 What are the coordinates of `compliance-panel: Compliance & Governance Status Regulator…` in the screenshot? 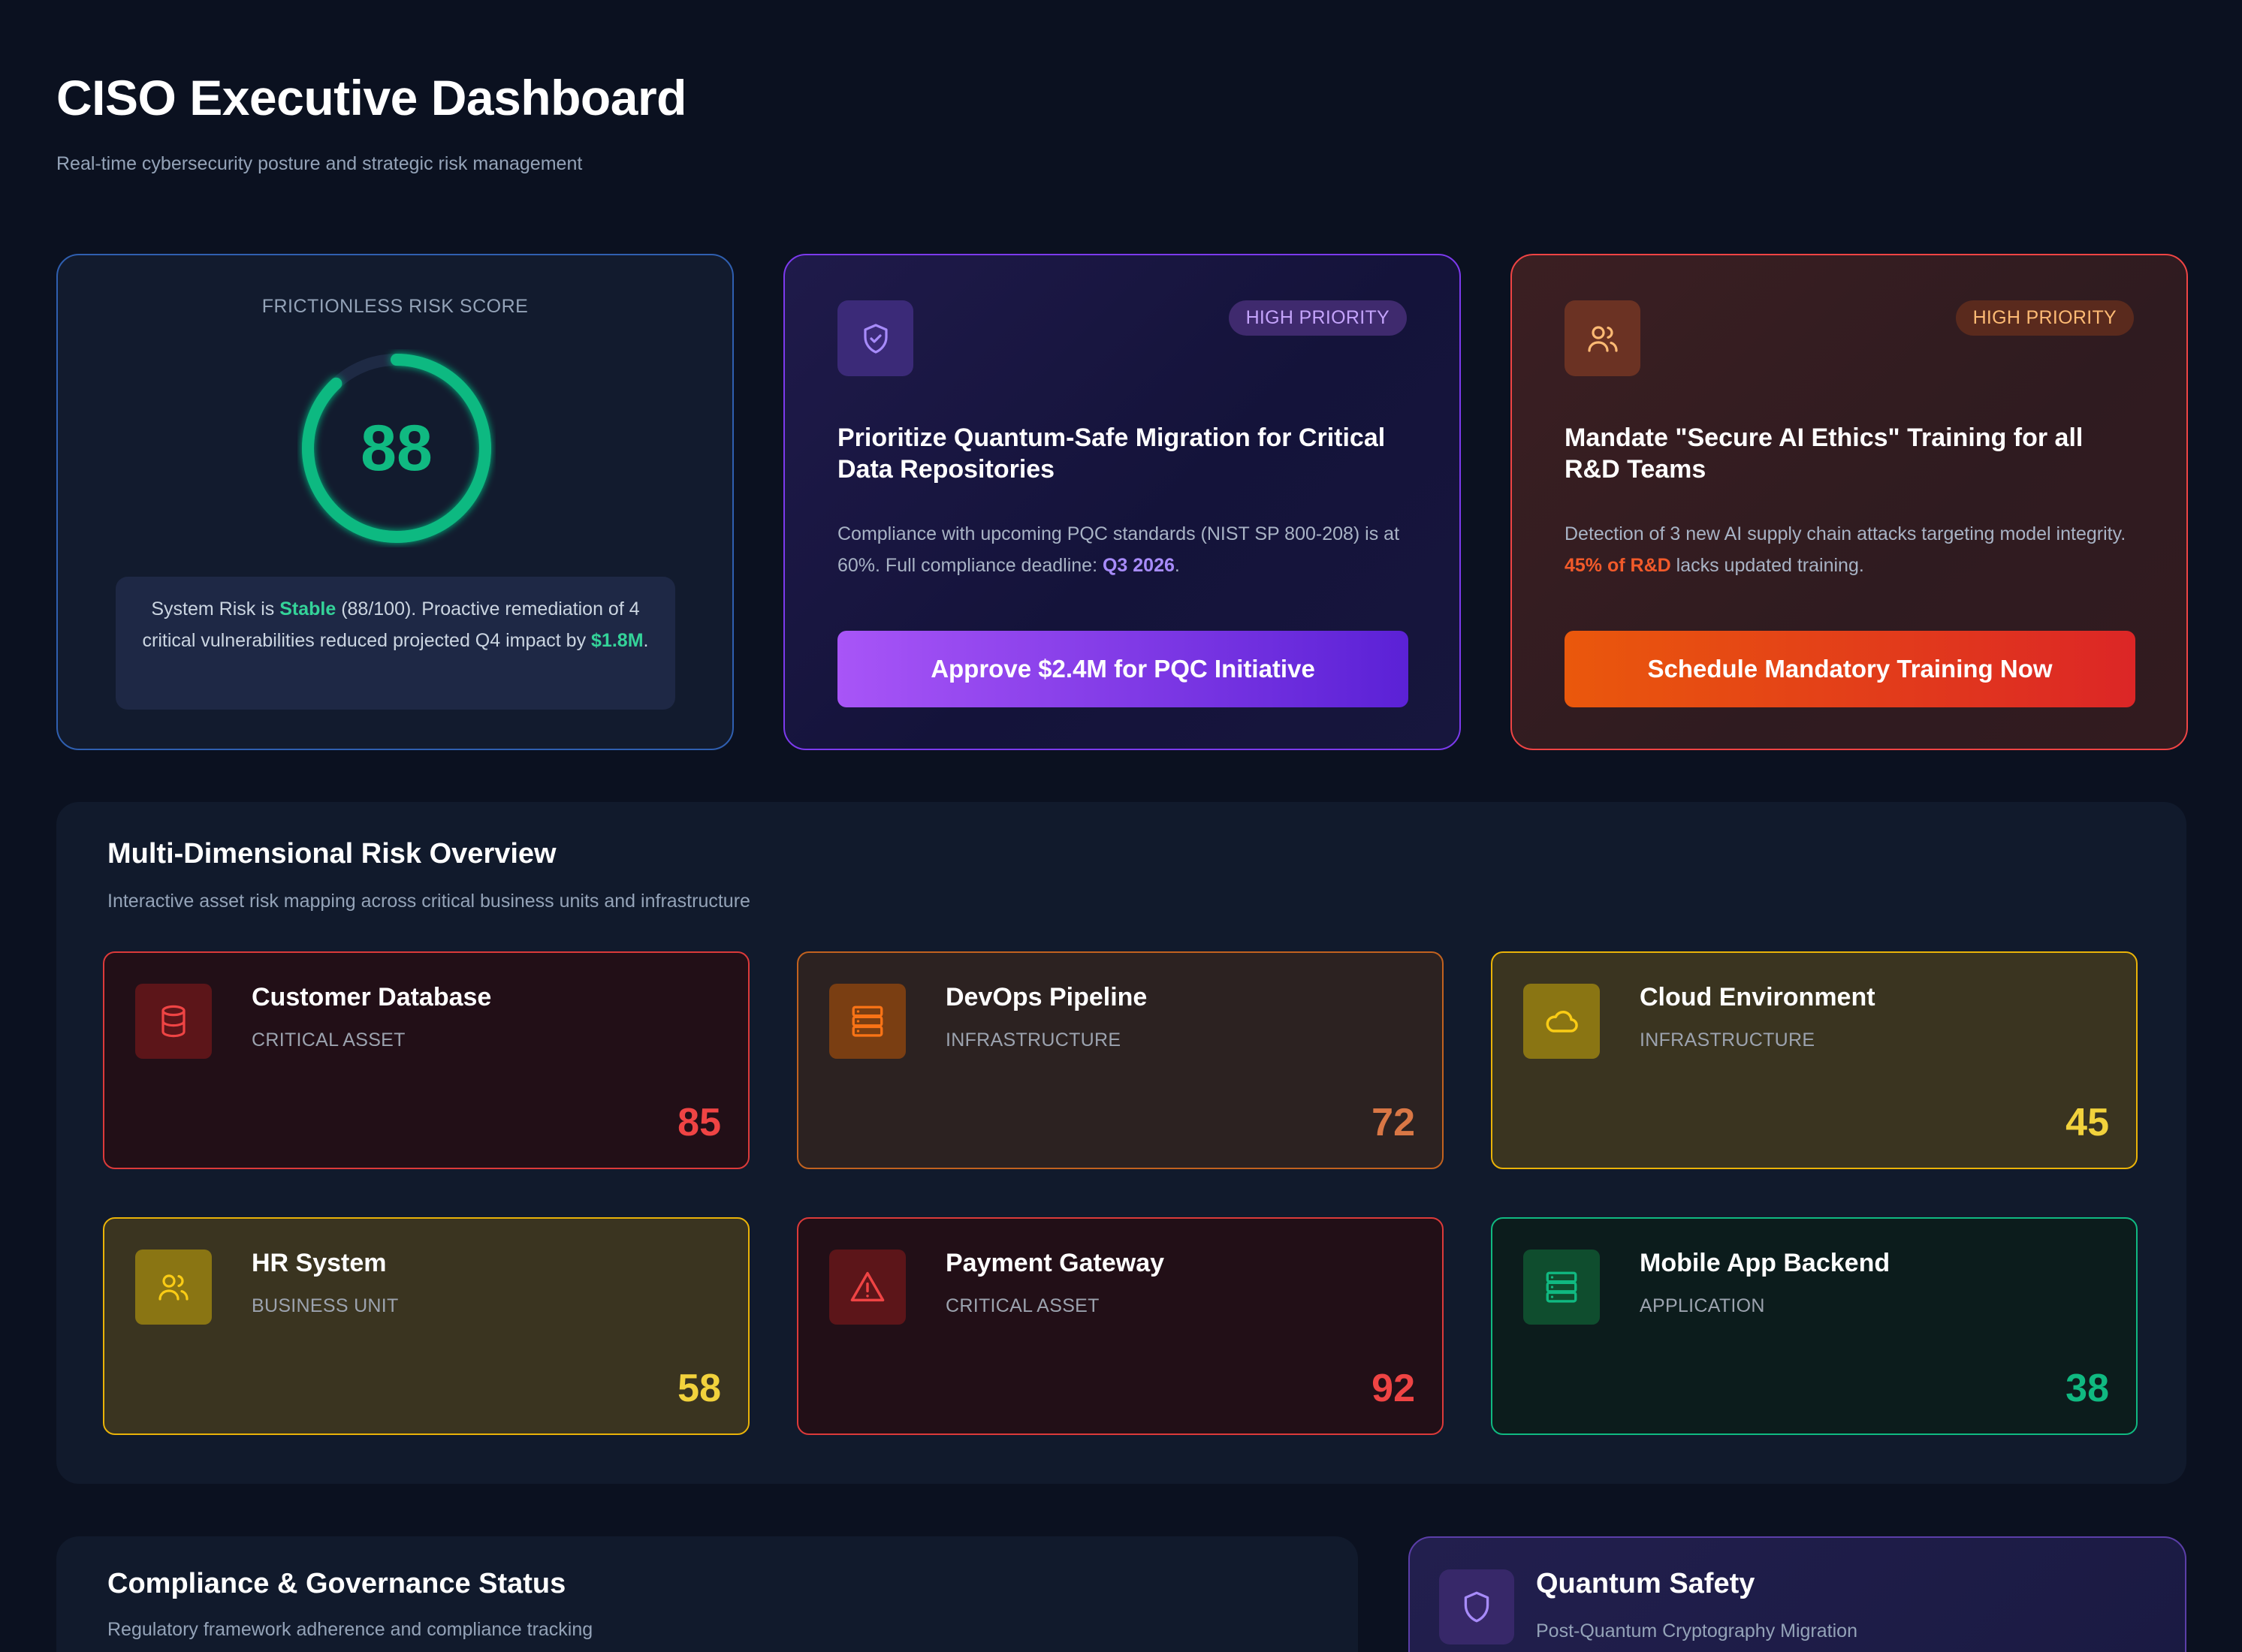 It's located at (707, 1594).